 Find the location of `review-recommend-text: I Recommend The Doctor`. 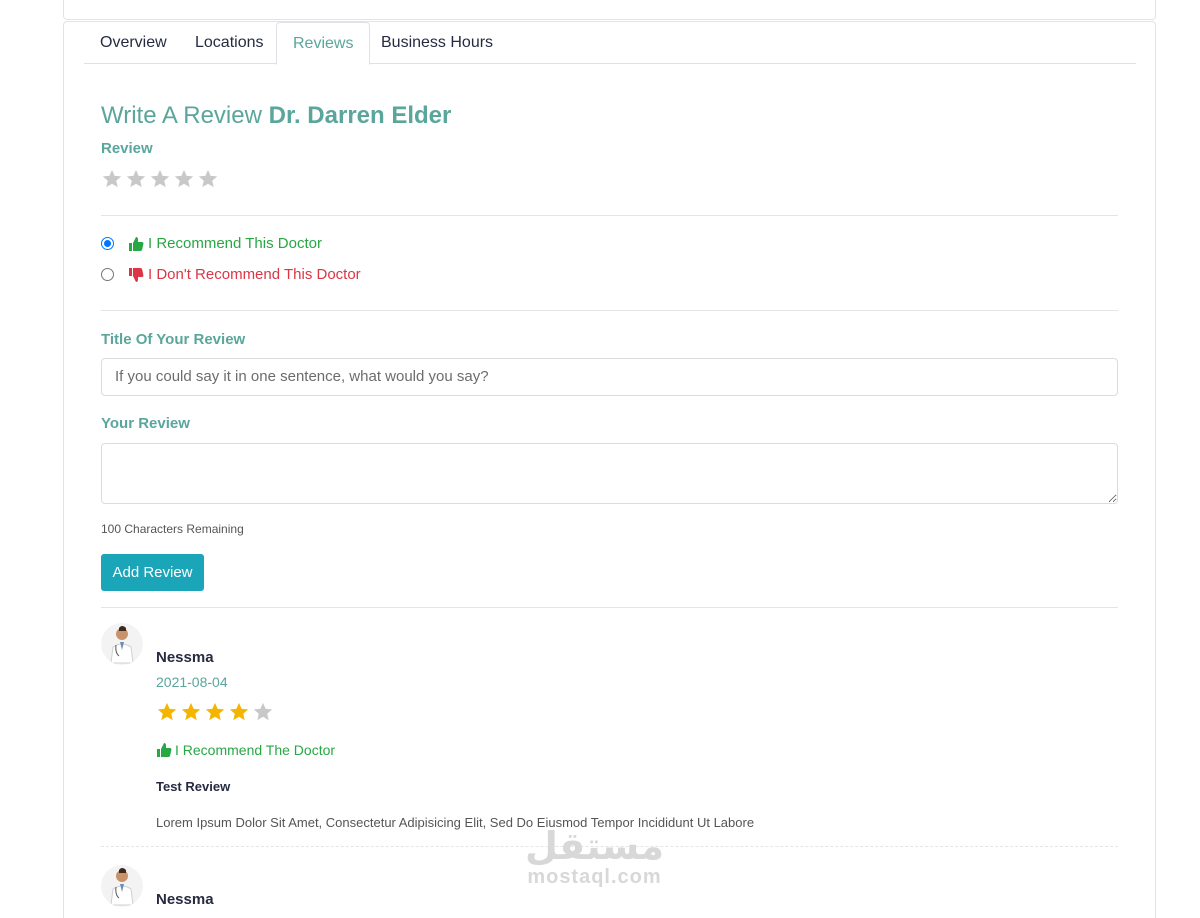

review-recommend-text: I Recommend The Doctor is located at coordinates (255, 750).